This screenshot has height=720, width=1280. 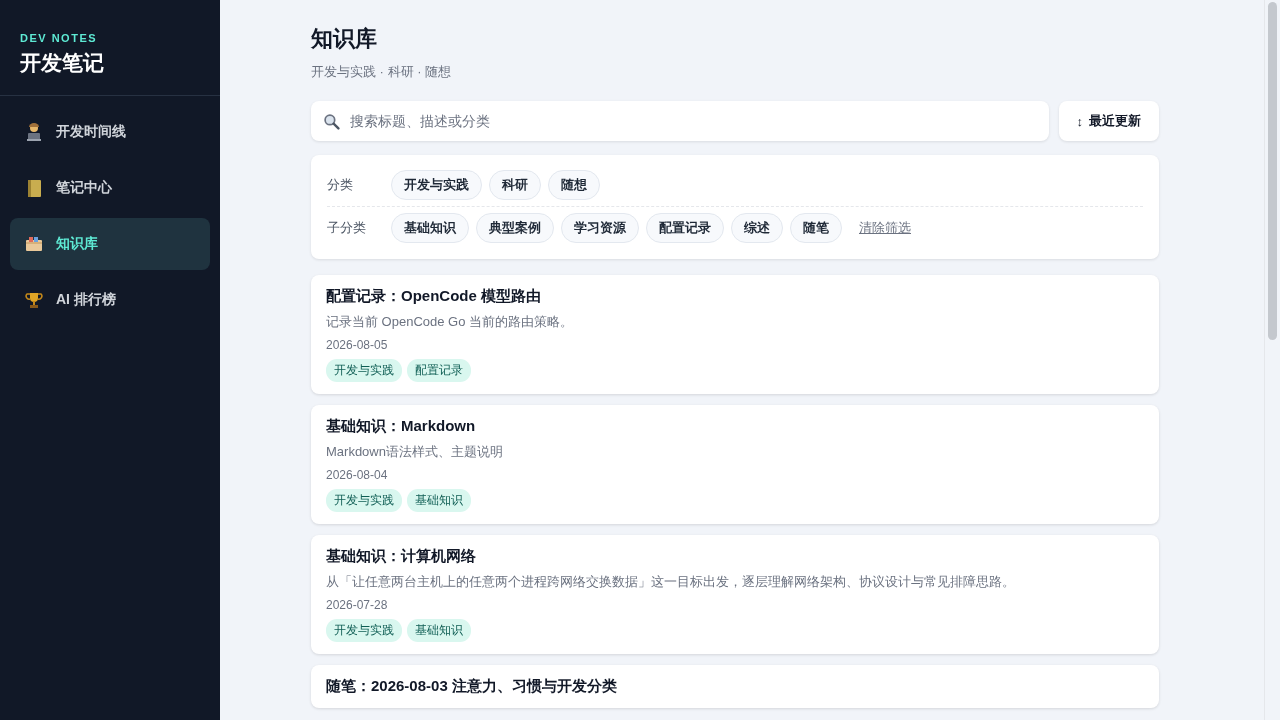 What do you see at coordinates (340, 185) in the screenshot?
I see `filter-label: 分类` at bounding box center [340, 185].